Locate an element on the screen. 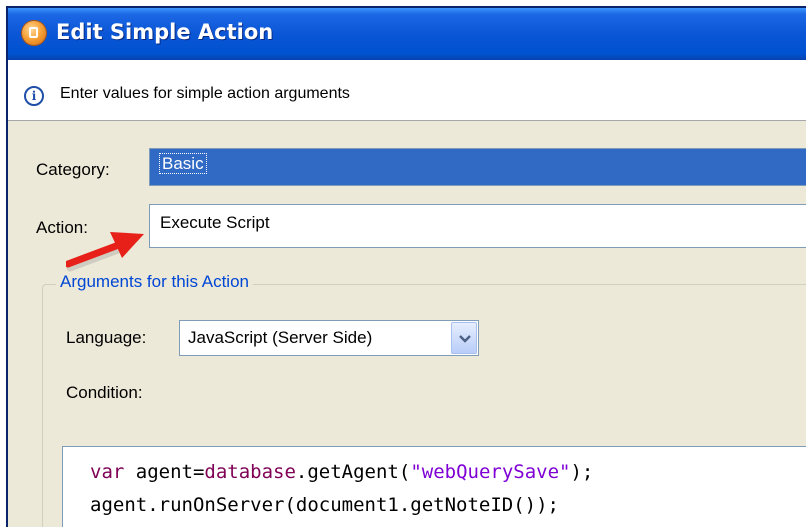 Image resolution: width=806 pixels, height=527 pixels. code-text: agent= is located at coordinates (164, 472).